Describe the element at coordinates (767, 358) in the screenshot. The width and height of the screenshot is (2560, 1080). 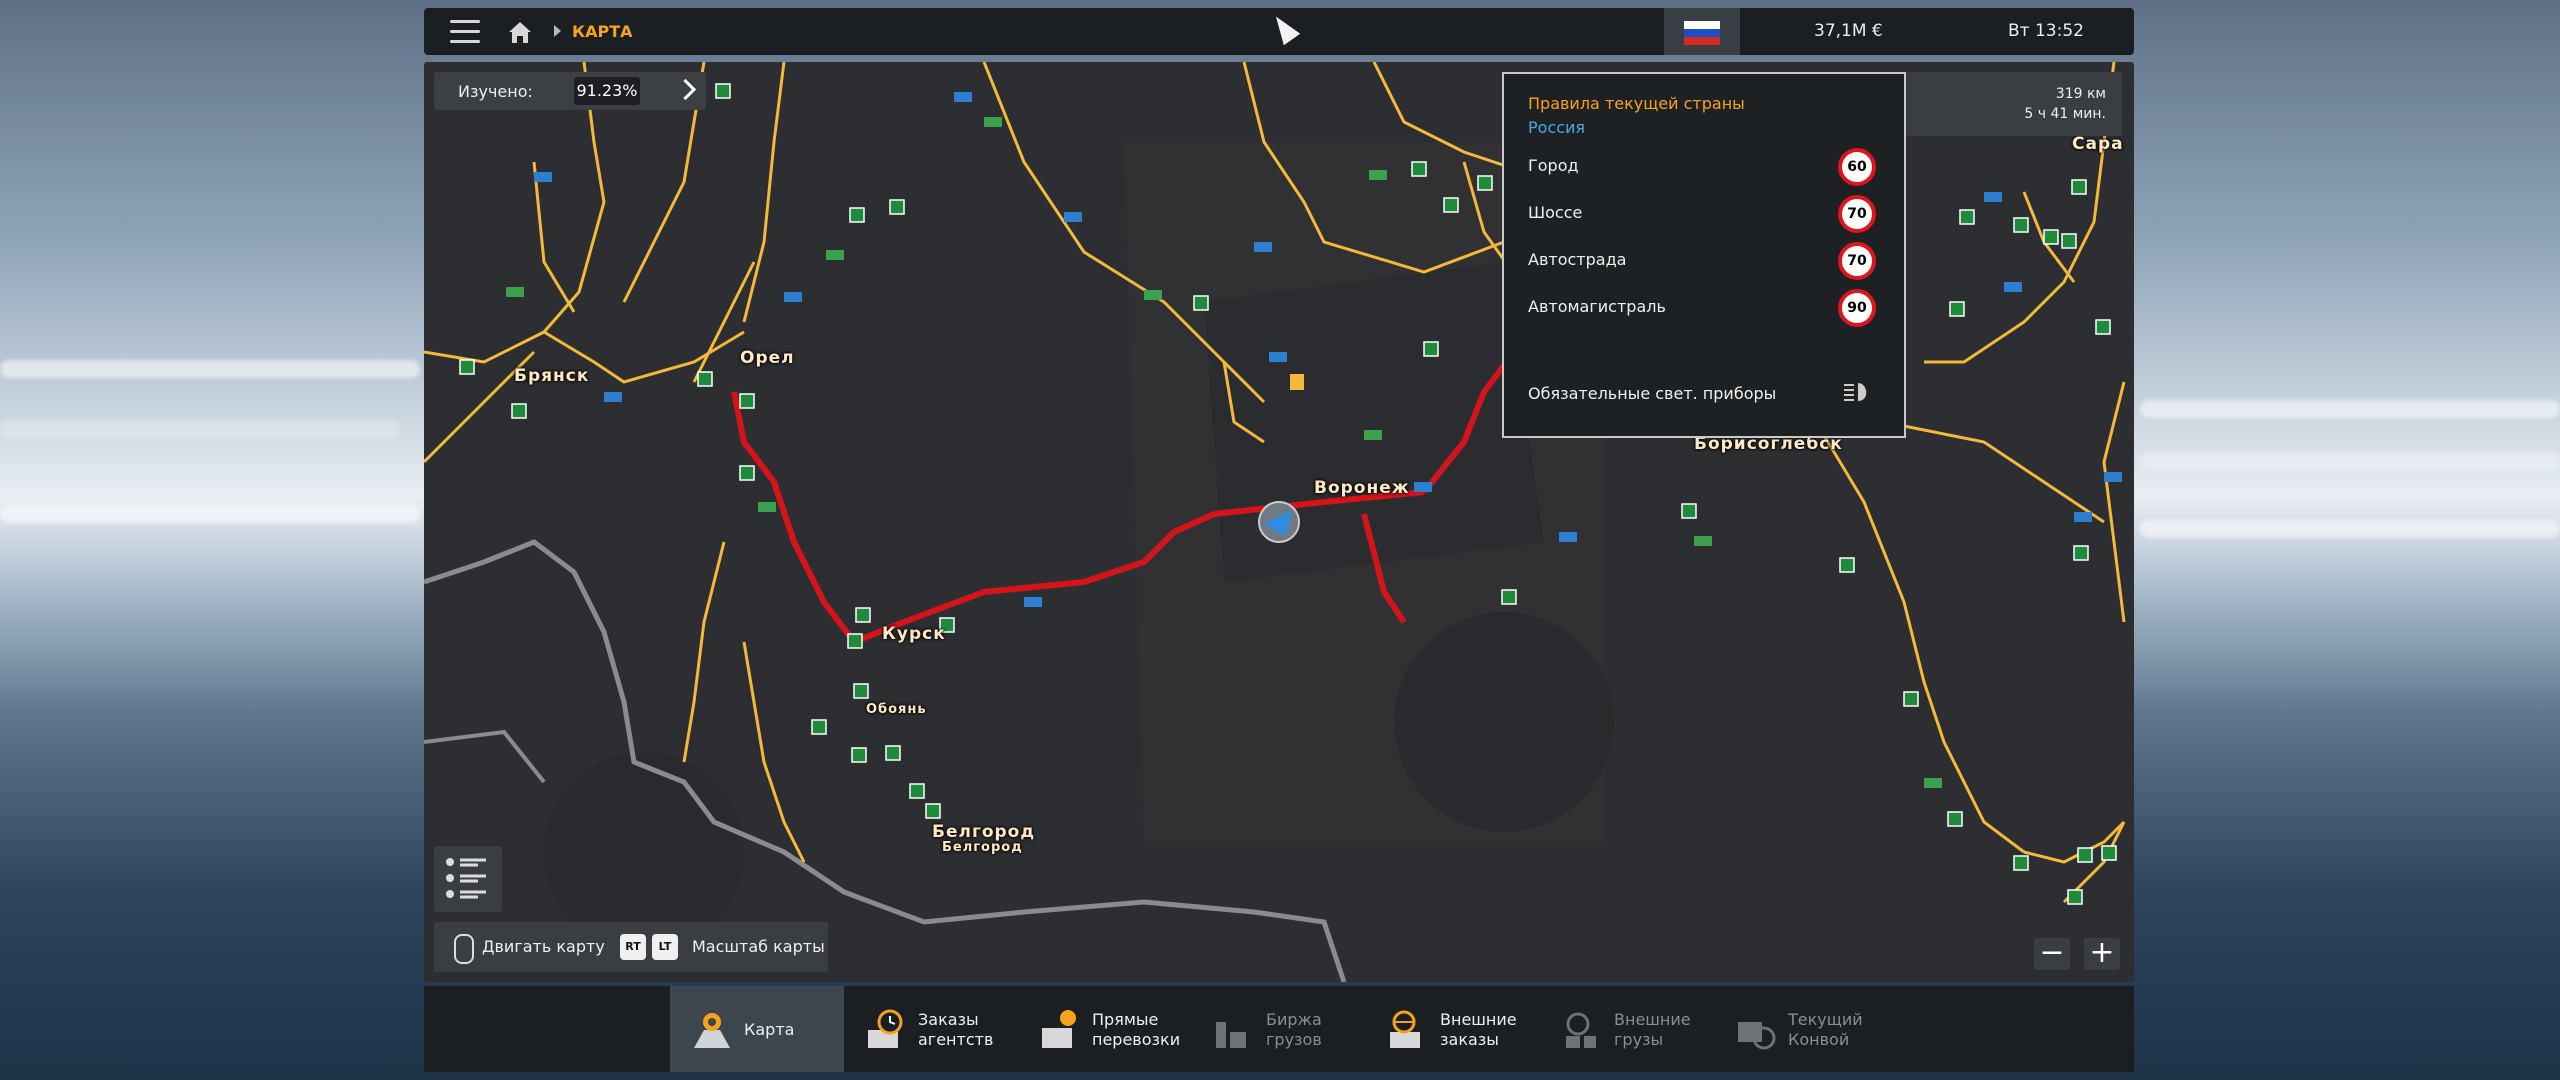
I see `city-label-orel: Орел` at that location.